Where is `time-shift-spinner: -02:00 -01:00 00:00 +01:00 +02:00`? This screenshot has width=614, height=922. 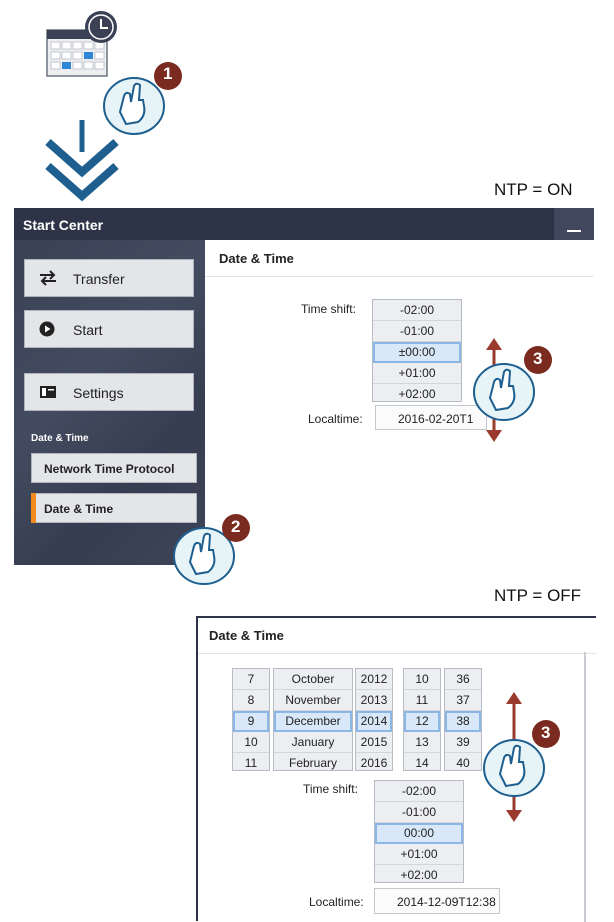 time-shift-spinner: -02:00 -01:00 00:00 +01:00 +02:00 is located at coordinates (419, 831).